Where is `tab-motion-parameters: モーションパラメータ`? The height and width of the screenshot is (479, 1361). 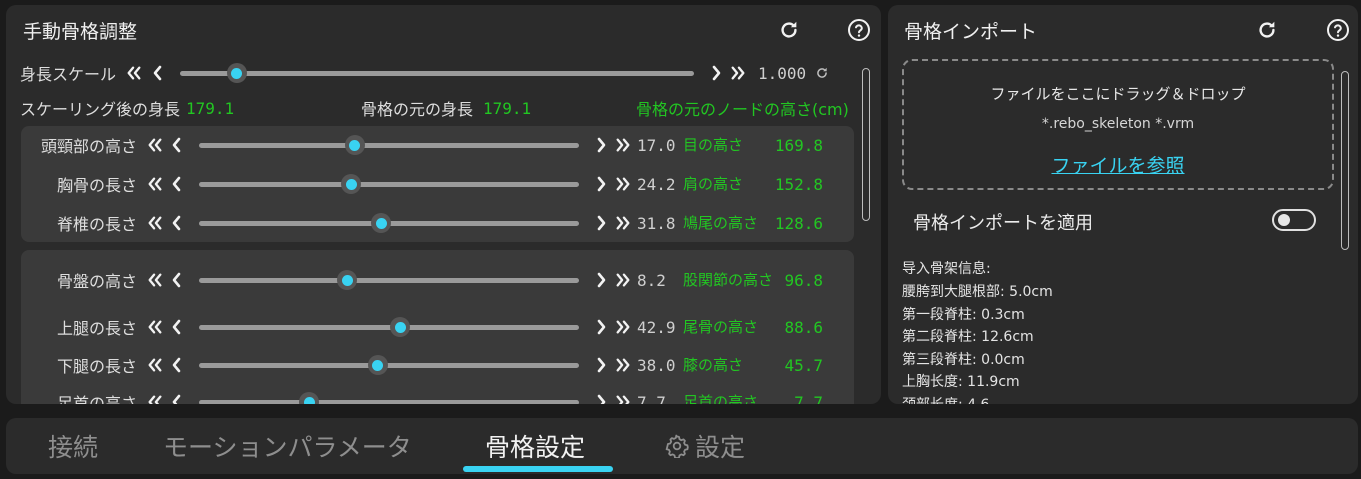
tab-motion-parameters: モーションパラメータ is located at coordinates (287, 446).